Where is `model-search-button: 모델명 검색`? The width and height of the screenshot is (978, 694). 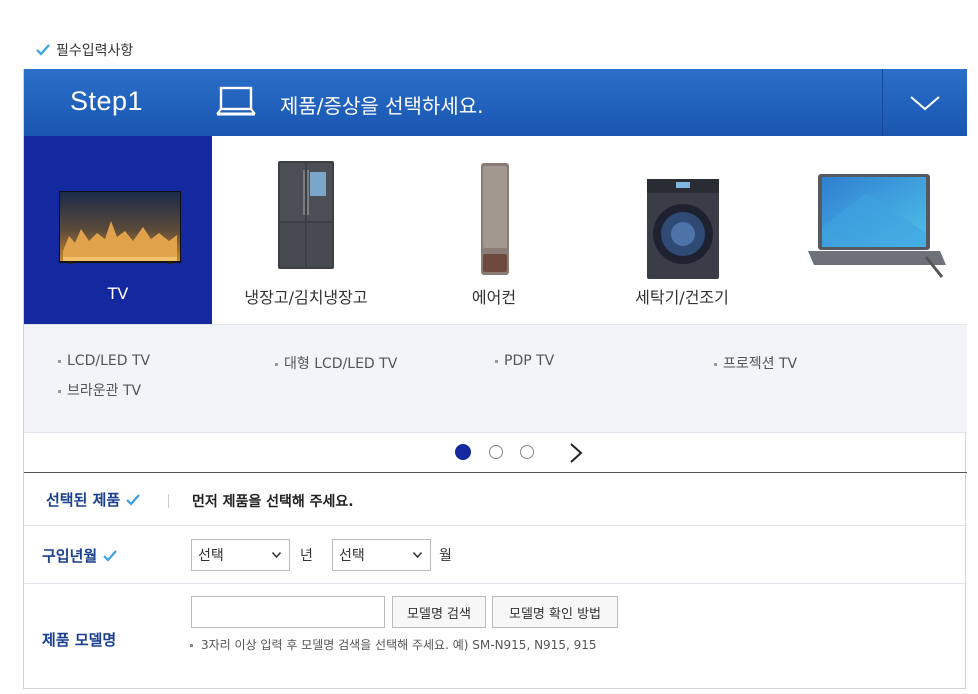
model-search-button: 모델명 검색 is located at coordinates (439, 612).